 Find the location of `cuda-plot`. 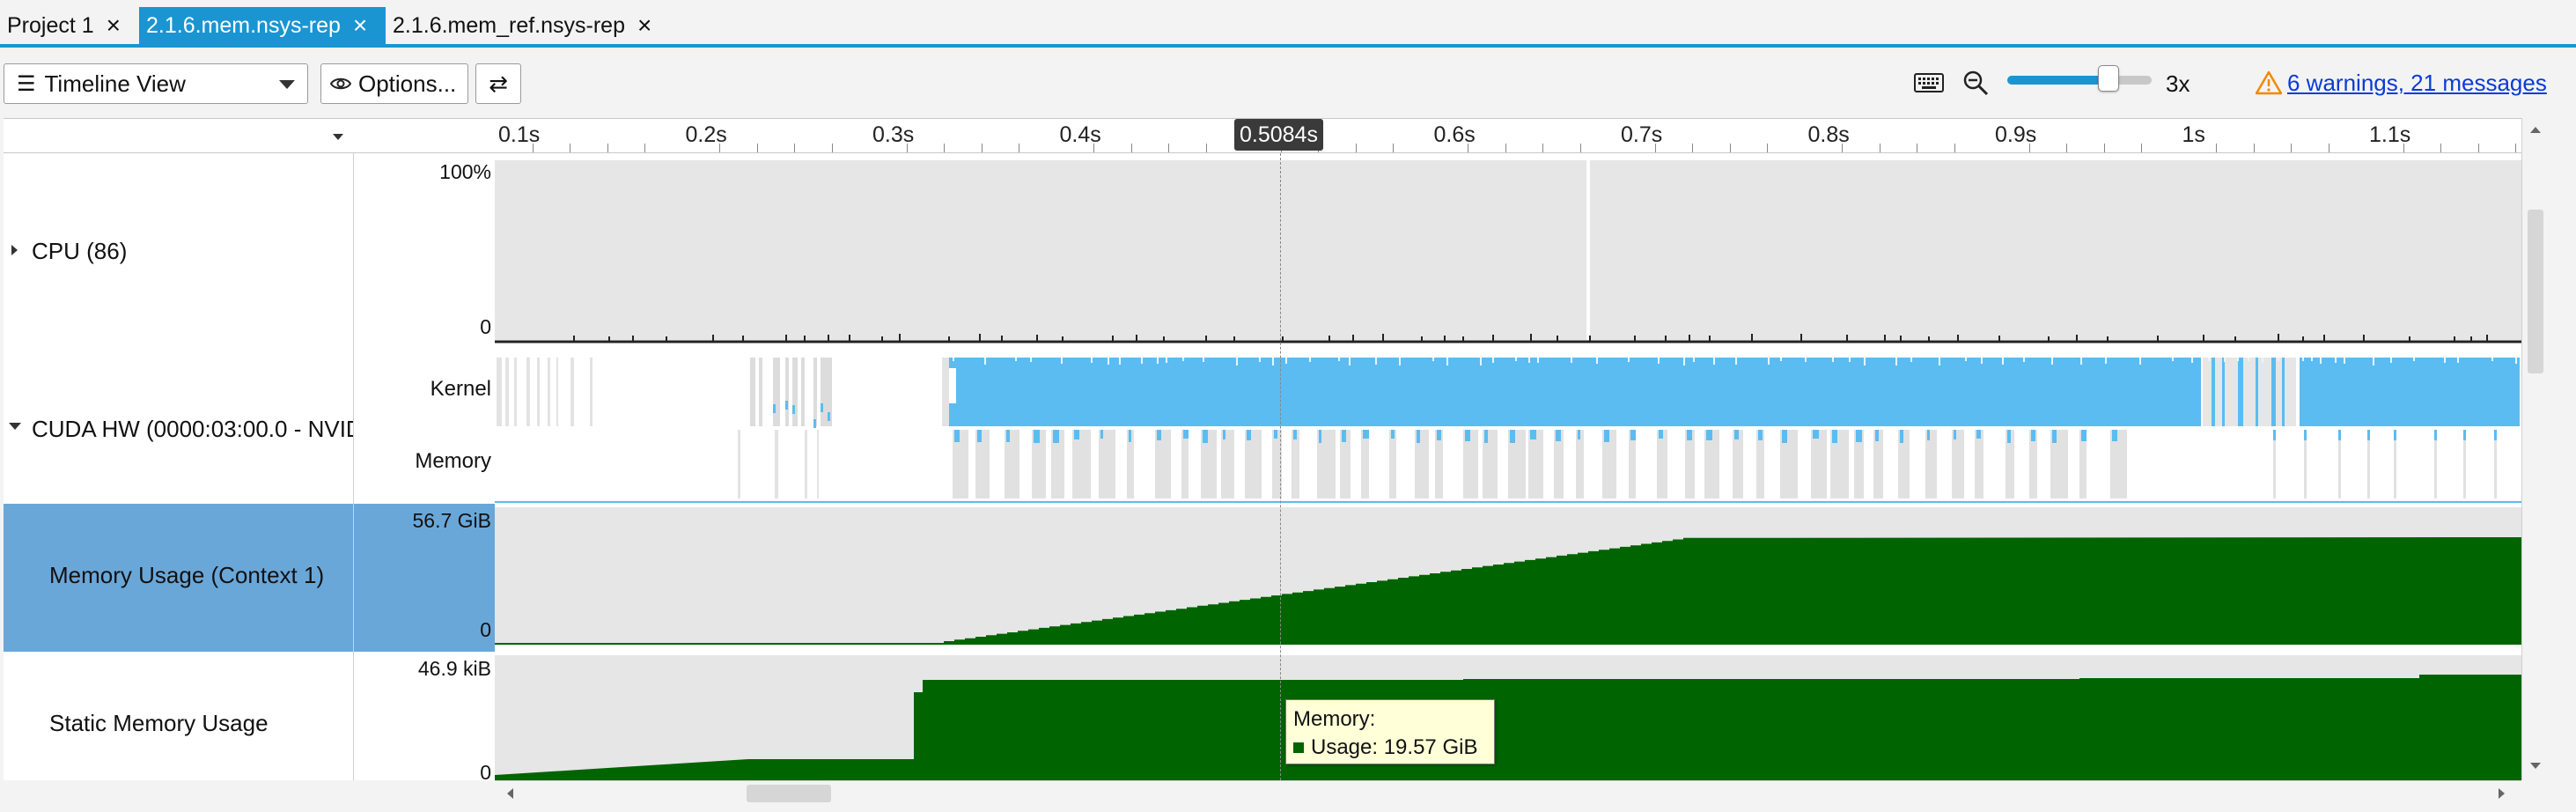

cuda-plot is located at coordinates (1508, 427).